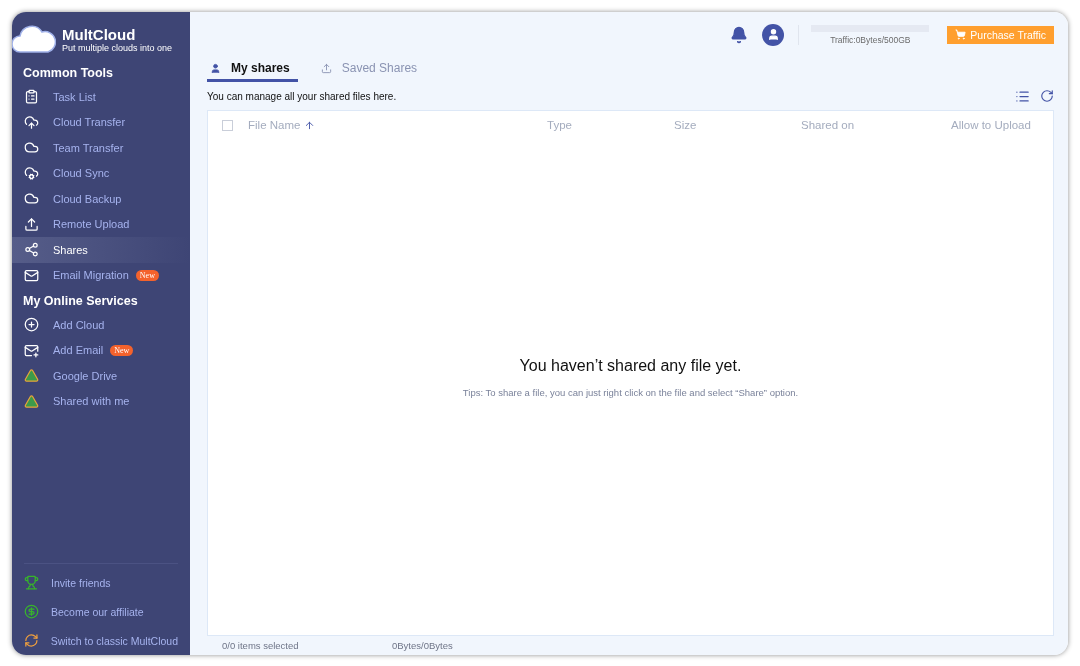 The width and height of the screenshot is (1080, 666). I want to click on mail-plus-icon, so click(31, 350).